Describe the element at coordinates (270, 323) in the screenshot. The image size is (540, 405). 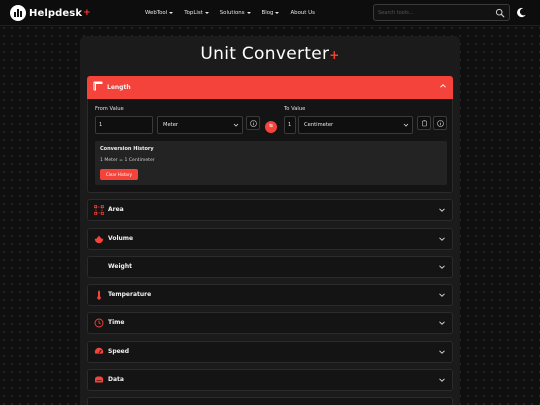
I see `accordion-header-time: Time` at that location.